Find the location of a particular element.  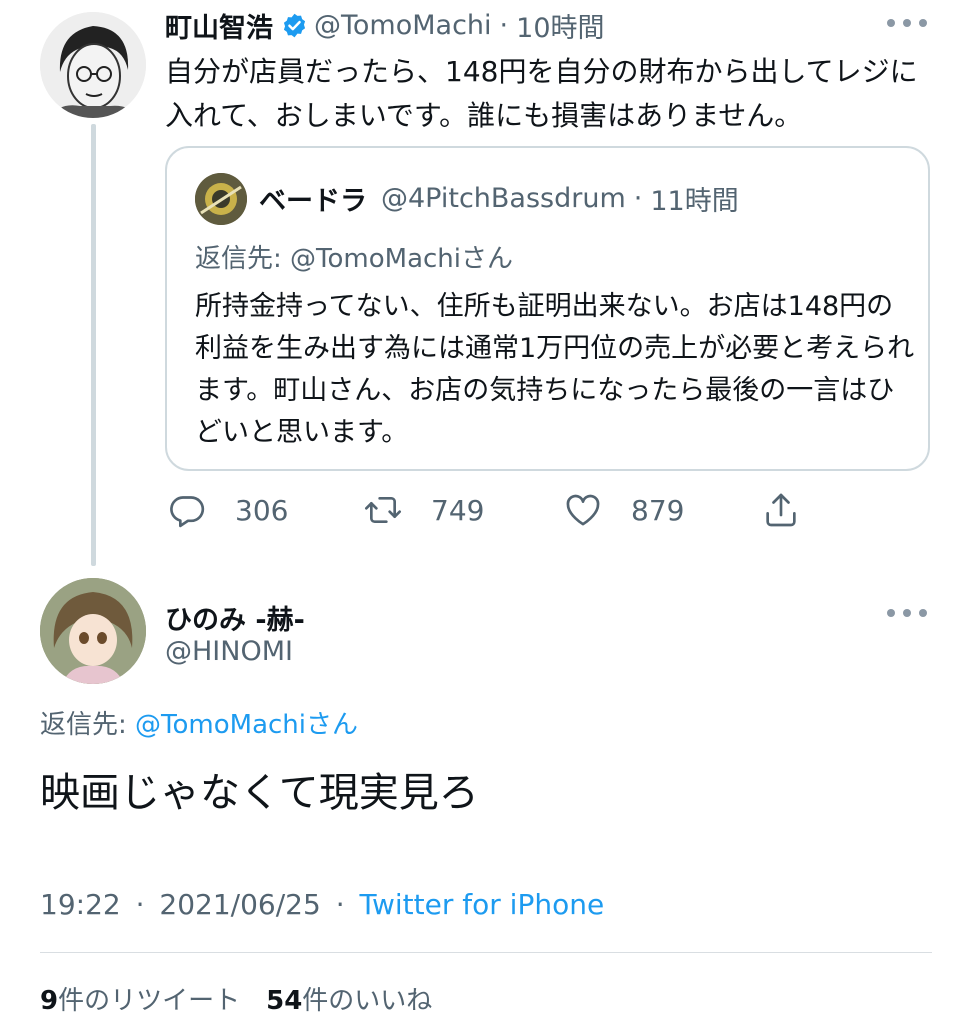

author-name: ベードラ is located at coordinates (313, 198).